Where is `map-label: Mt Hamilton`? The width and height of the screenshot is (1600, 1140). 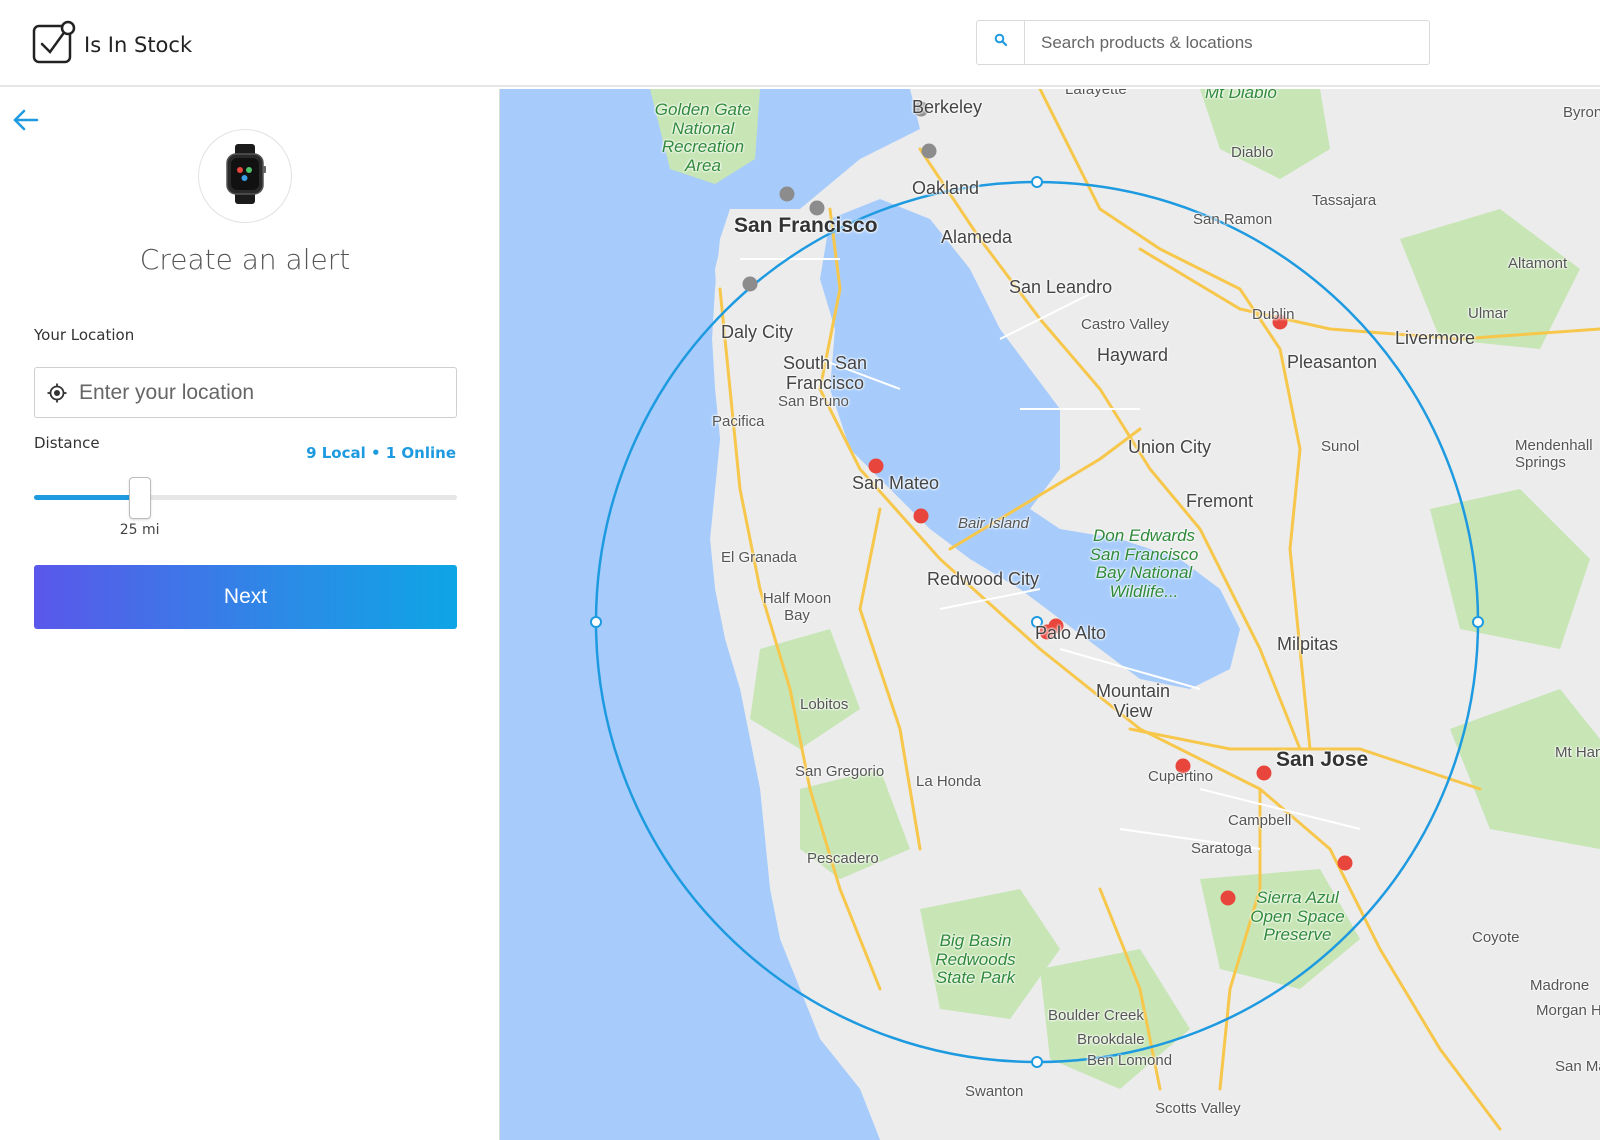
map-label: Mt Hamilton is located at coordinates (1577, 752).